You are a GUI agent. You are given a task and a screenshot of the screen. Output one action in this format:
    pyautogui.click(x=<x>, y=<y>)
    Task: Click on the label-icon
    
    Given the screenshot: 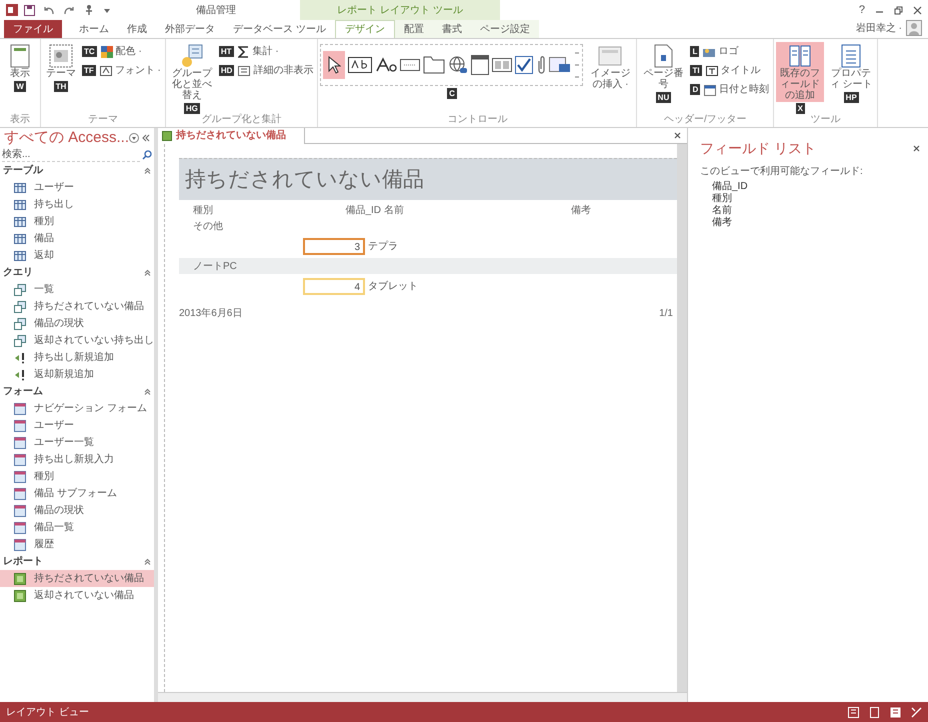 What is the action you would take?
    pyautogui.click(x=386, y=65)
    